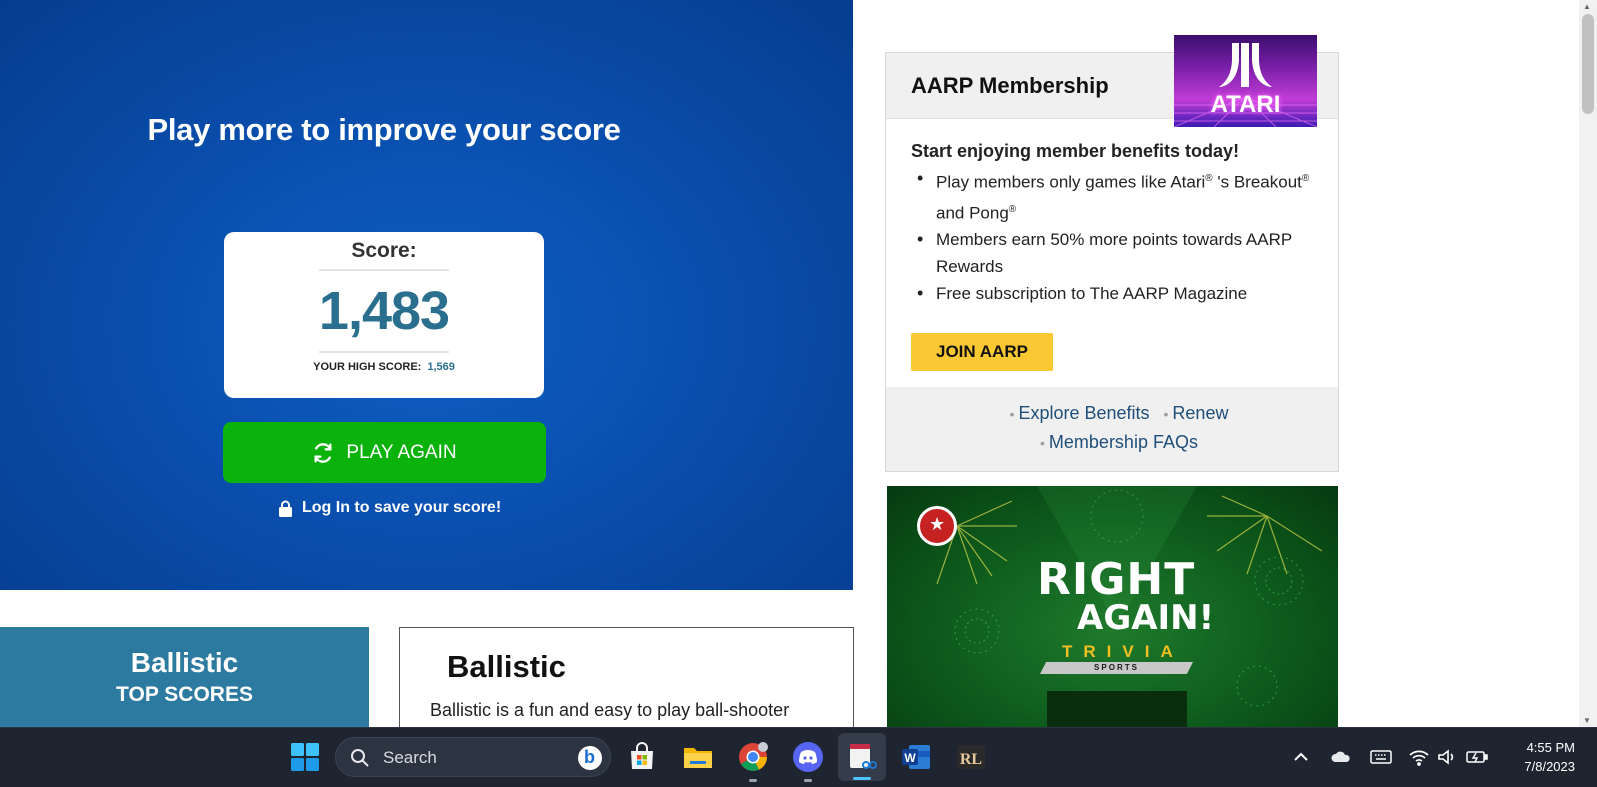 The width and height of the screenshot is (1597, 787). I want to click on page-scrollbar: ▲ ▼, so click(1588, 363).